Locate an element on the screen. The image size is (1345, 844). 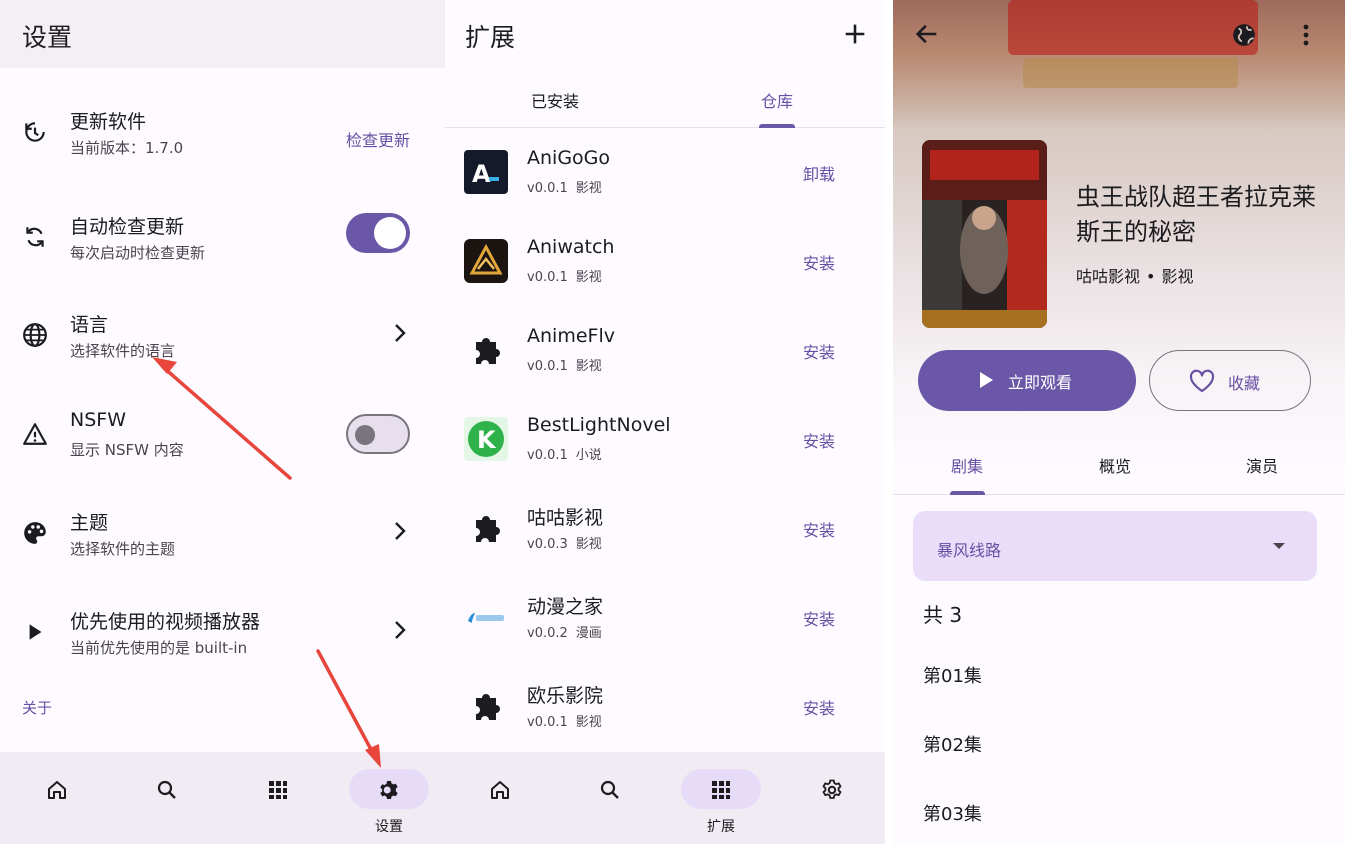
dmzj-logo is located at coordinates (486, 617).